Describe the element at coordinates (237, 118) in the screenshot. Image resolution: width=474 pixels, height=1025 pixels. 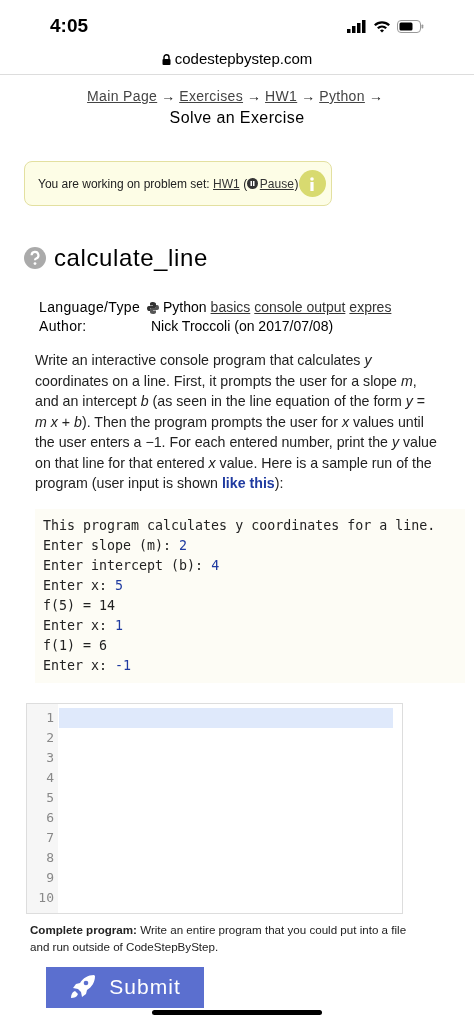
I see `breadcrumb-current: Solve an Exercise` at that location.